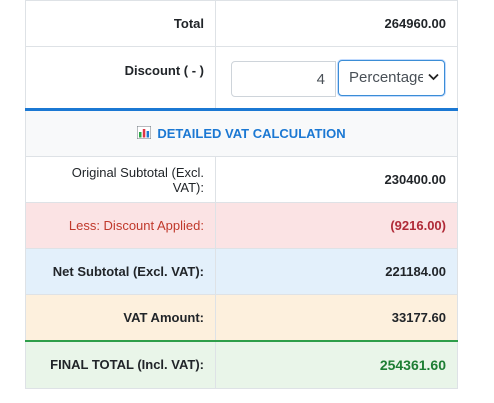 Image resolution: width=494 pixels, height=403 pixels. I want to click on chevron-down-icon, so click(433, 78).